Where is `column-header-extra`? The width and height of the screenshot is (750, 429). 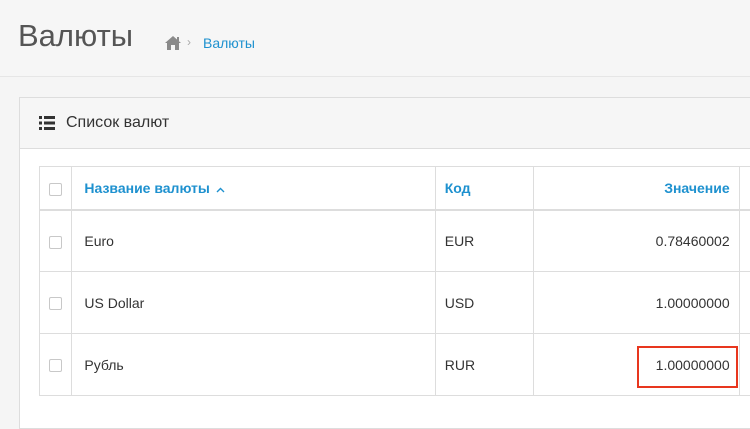 column-header-extra is located at coordinates (744, 188).